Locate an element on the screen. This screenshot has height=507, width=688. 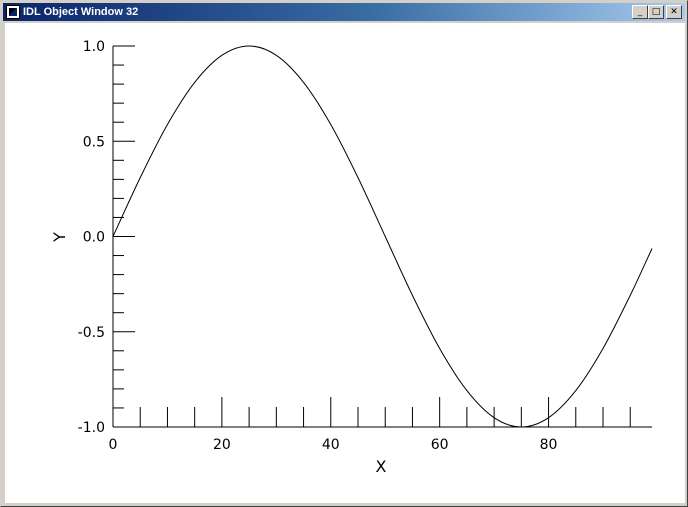
y-axis: -1.0 -0.5 0.0 0.5 1.0 is located at coordinates (106, 237).